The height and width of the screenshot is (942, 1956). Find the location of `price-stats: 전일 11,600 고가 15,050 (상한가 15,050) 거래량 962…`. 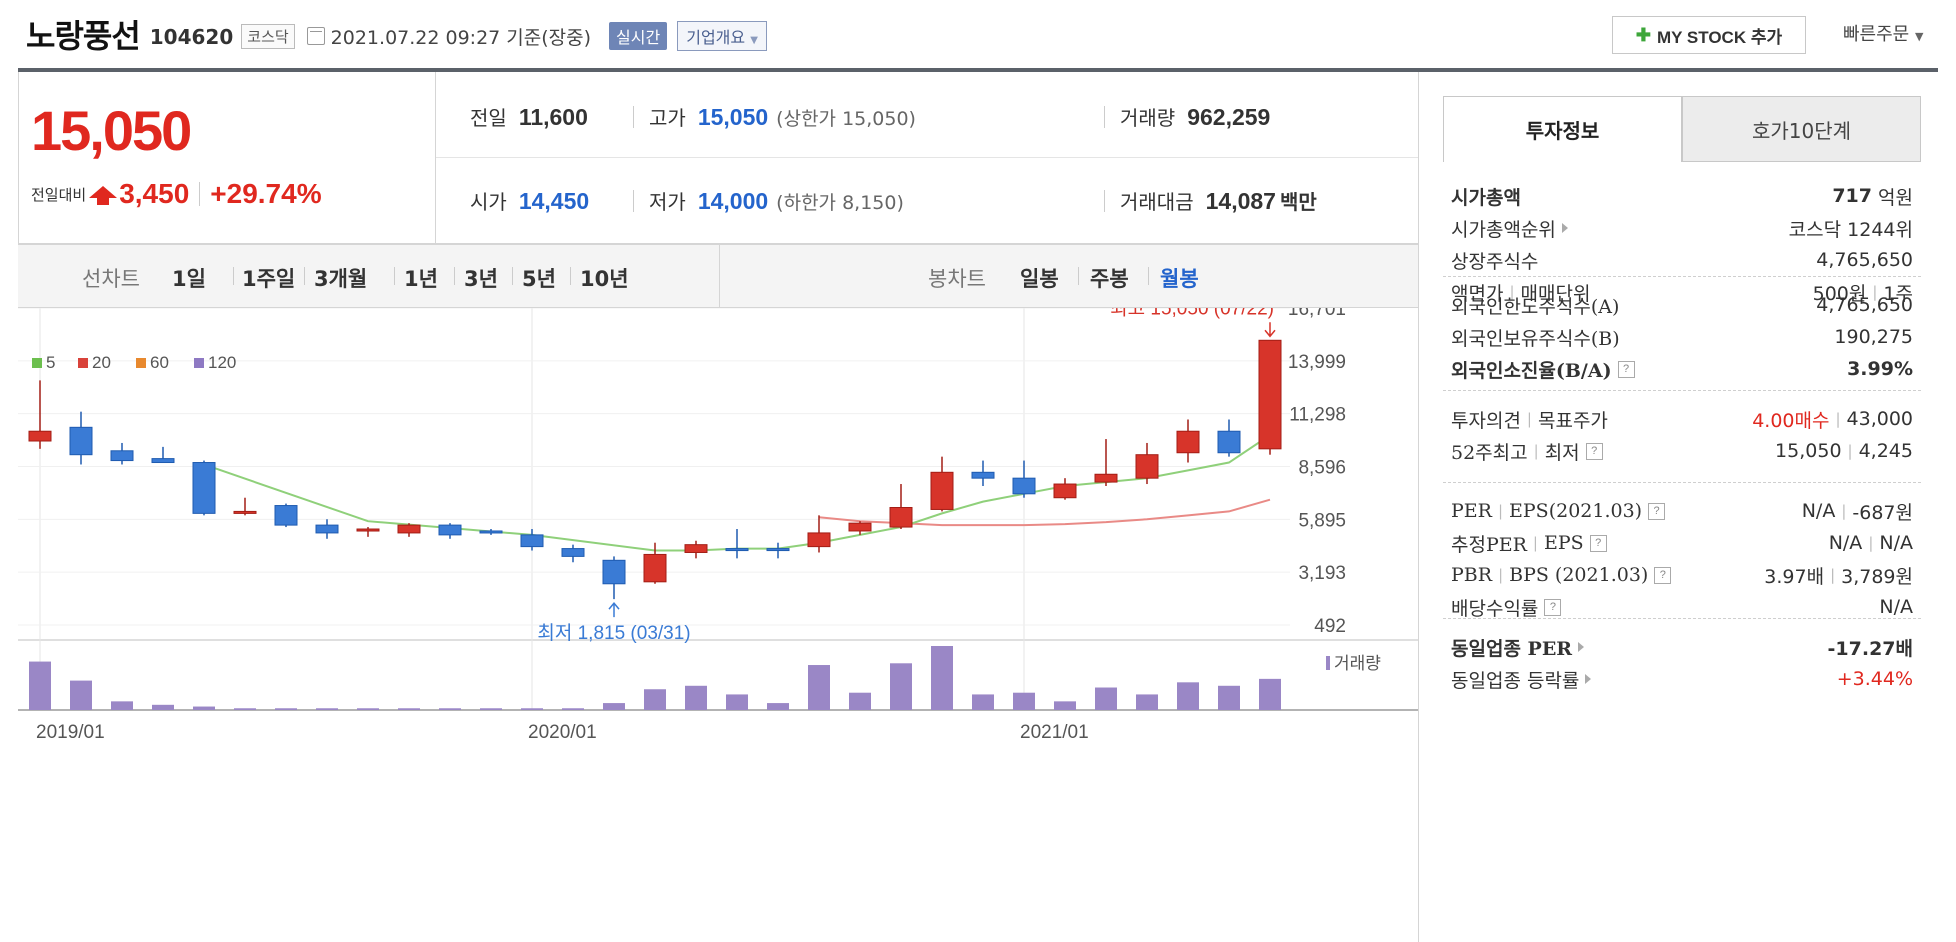

price-stats: 전일 11,600 고가 15,050 (상한가 15,050) 거래량 962… is located at coordinates (927, 158).